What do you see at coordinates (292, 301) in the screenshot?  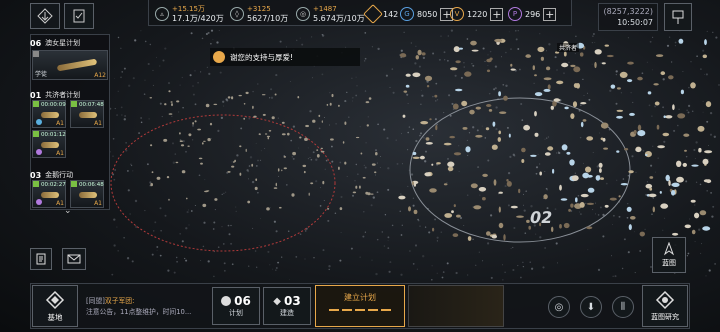 I see `build-count: 03` at bounding box center [292, 301].